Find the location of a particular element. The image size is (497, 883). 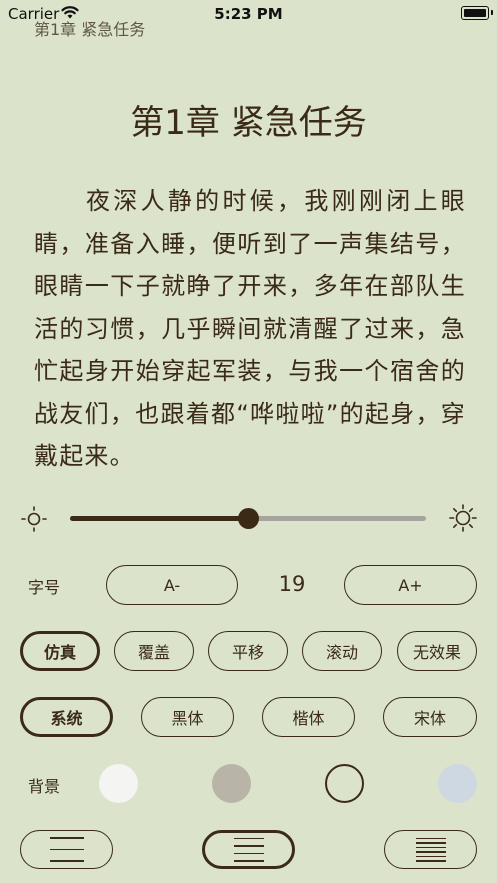

typeface-option-kaiti: 楷体 is located at coordinates (308, 717).